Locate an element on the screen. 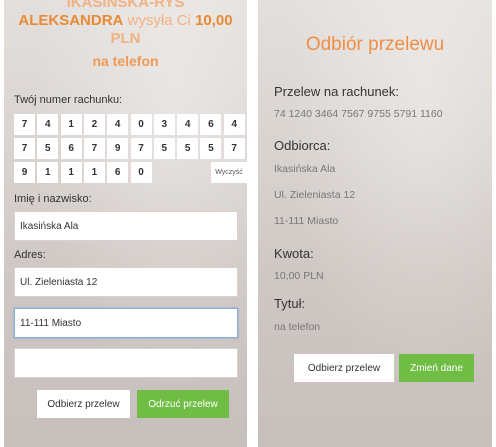 The width and height of the screenshot is (496, 447). account-digit: 3 is located at coordinates (164, 124).